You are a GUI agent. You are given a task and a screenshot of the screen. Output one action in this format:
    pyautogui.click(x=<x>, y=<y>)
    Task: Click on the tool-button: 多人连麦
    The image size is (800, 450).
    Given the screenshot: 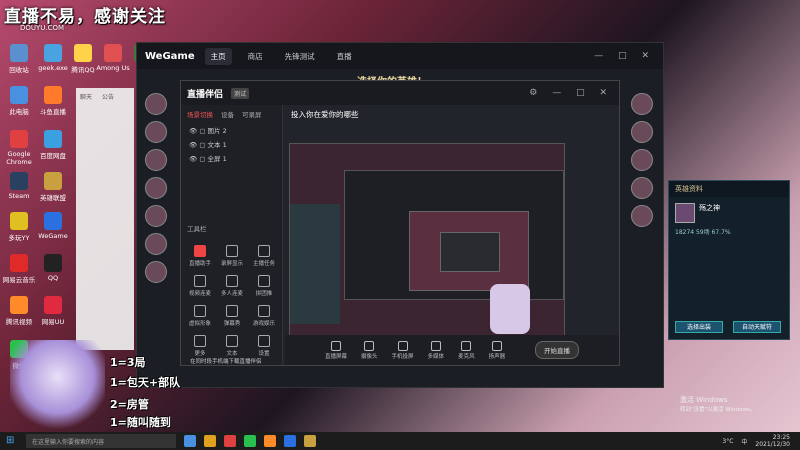 What is the action you would take?
    pyautogui.click(x=232, y=286)
    